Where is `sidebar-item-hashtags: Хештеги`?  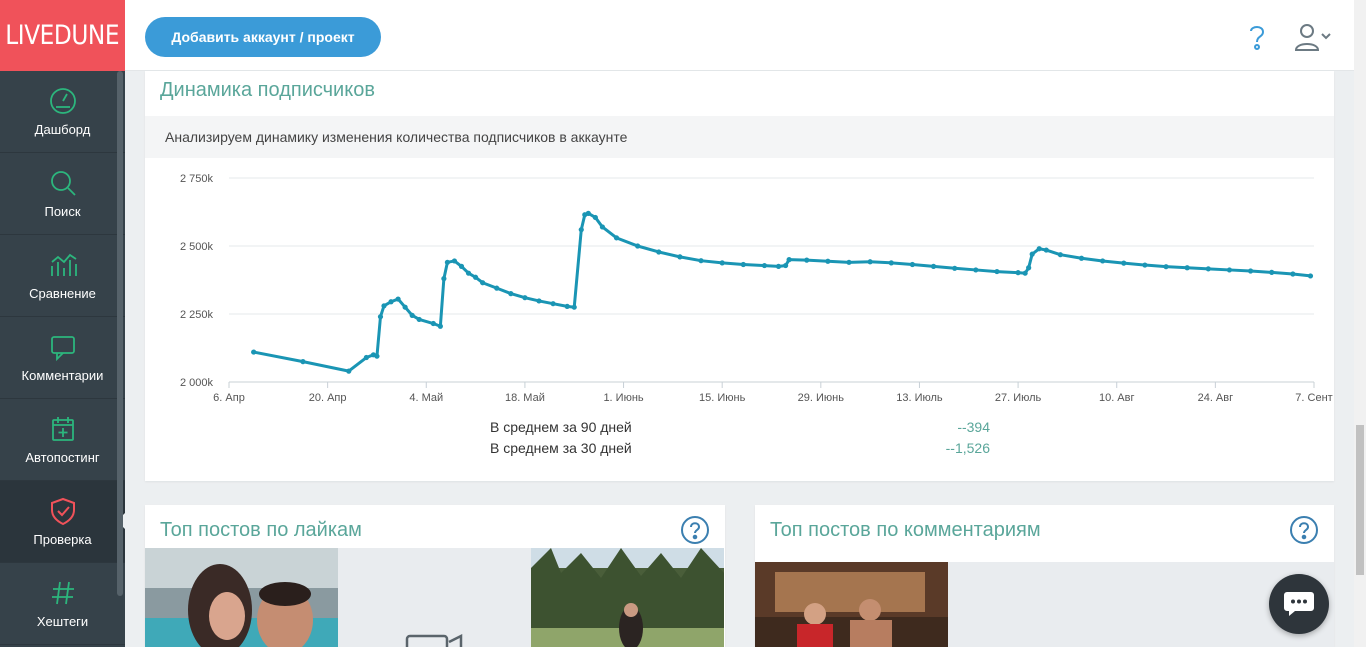
sidebar-item-hashtags: Хештеги is located at coordinates (62, 604).